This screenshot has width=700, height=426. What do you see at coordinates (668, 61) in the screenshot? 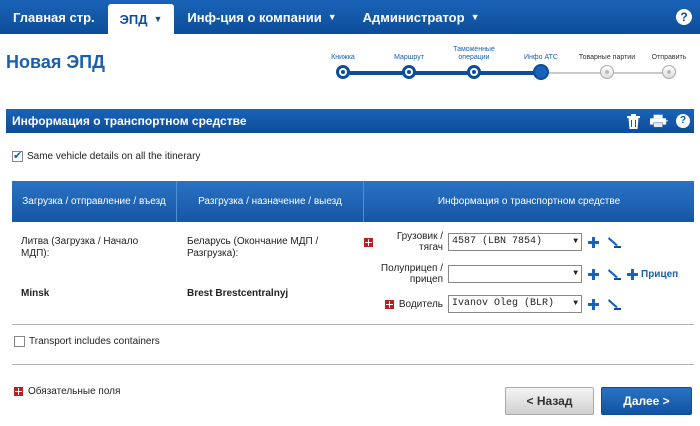
I see `step-send: Отправить` at bounding box center [668, 61].